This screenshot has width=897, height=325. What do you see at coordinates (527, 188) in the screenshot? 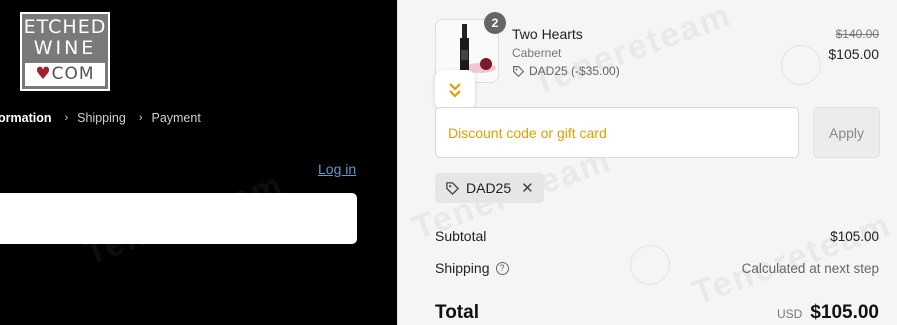
I see `close-icon: ✕` at bounding box center [527, 188].